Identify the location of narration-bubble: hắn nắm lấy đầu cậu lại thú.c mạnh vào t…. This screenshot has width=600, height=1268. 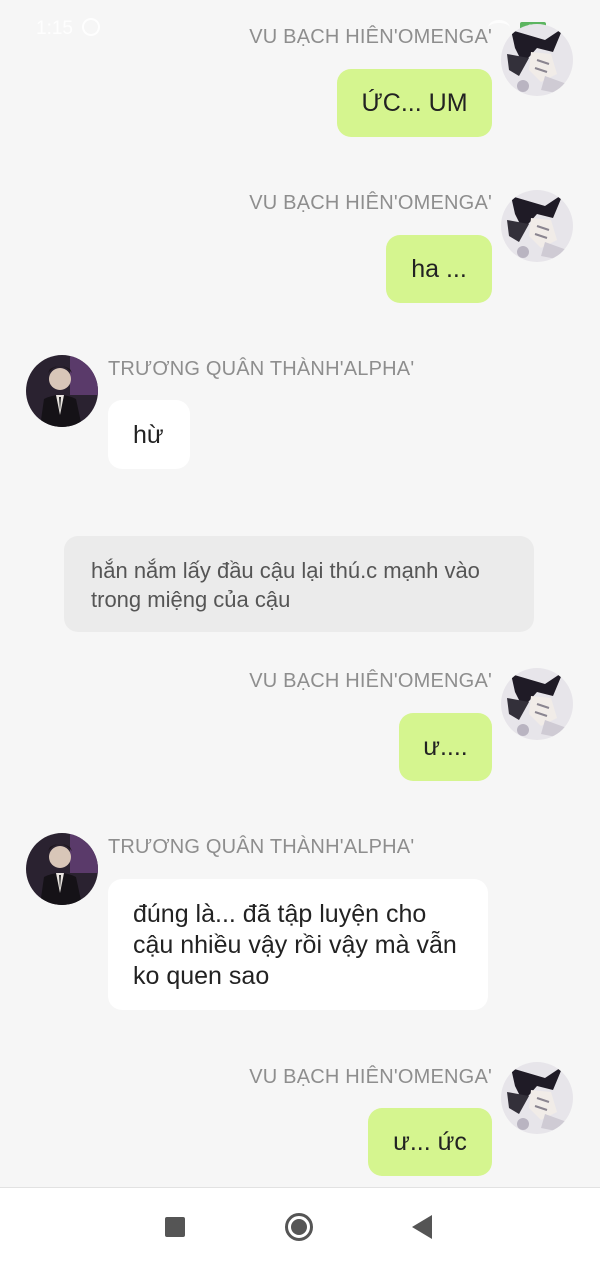
(299, 584).